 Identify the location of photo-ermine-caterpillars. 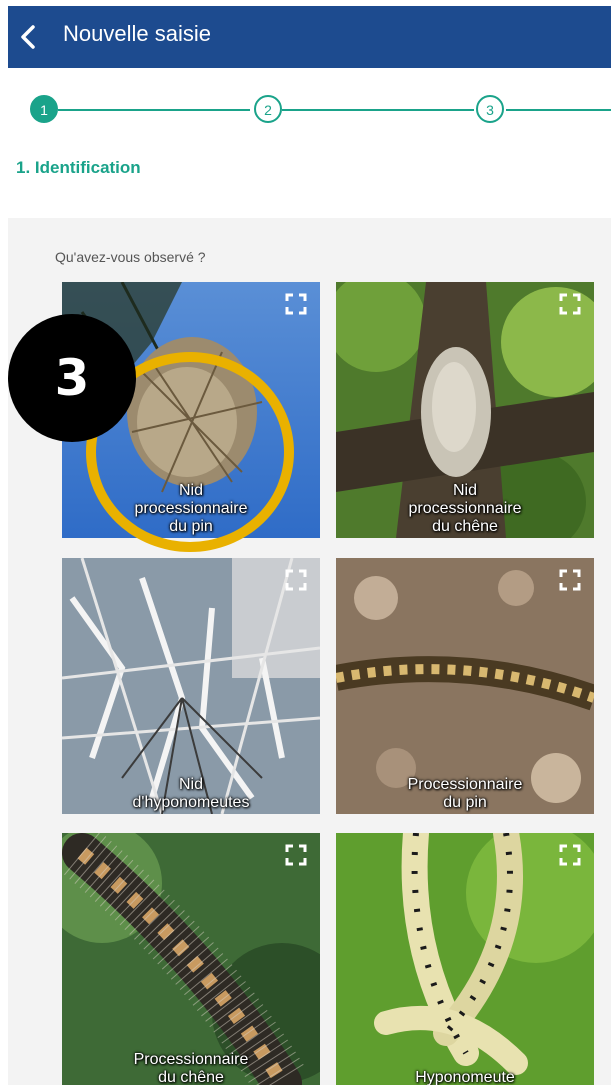
(465, 959).